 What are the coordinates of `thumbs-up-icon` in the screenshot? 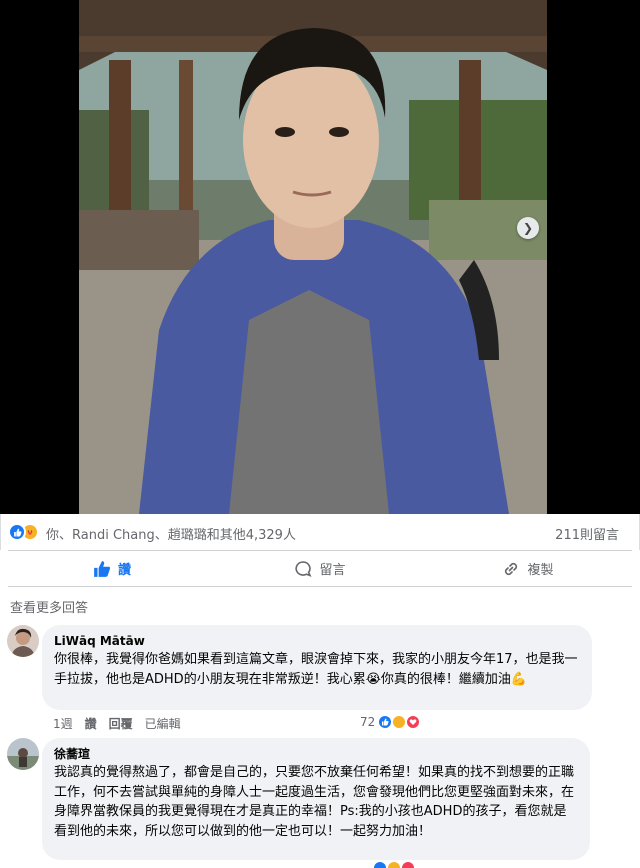 It's located at (102, 568).